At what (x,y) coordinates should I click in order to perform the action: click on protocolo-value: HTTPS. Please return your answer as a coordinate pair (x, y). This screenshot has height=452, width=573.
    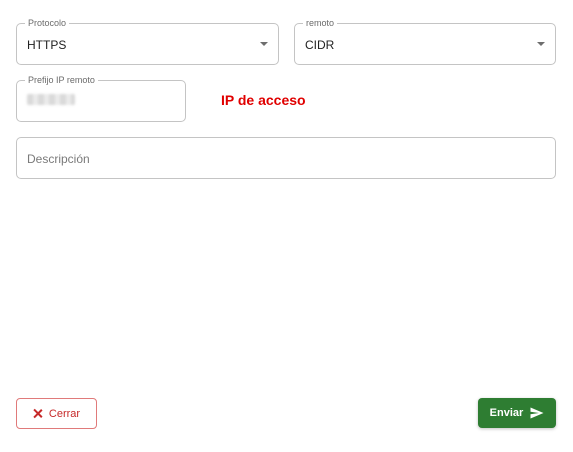
    Looking at the image, I should click on (47, 45).